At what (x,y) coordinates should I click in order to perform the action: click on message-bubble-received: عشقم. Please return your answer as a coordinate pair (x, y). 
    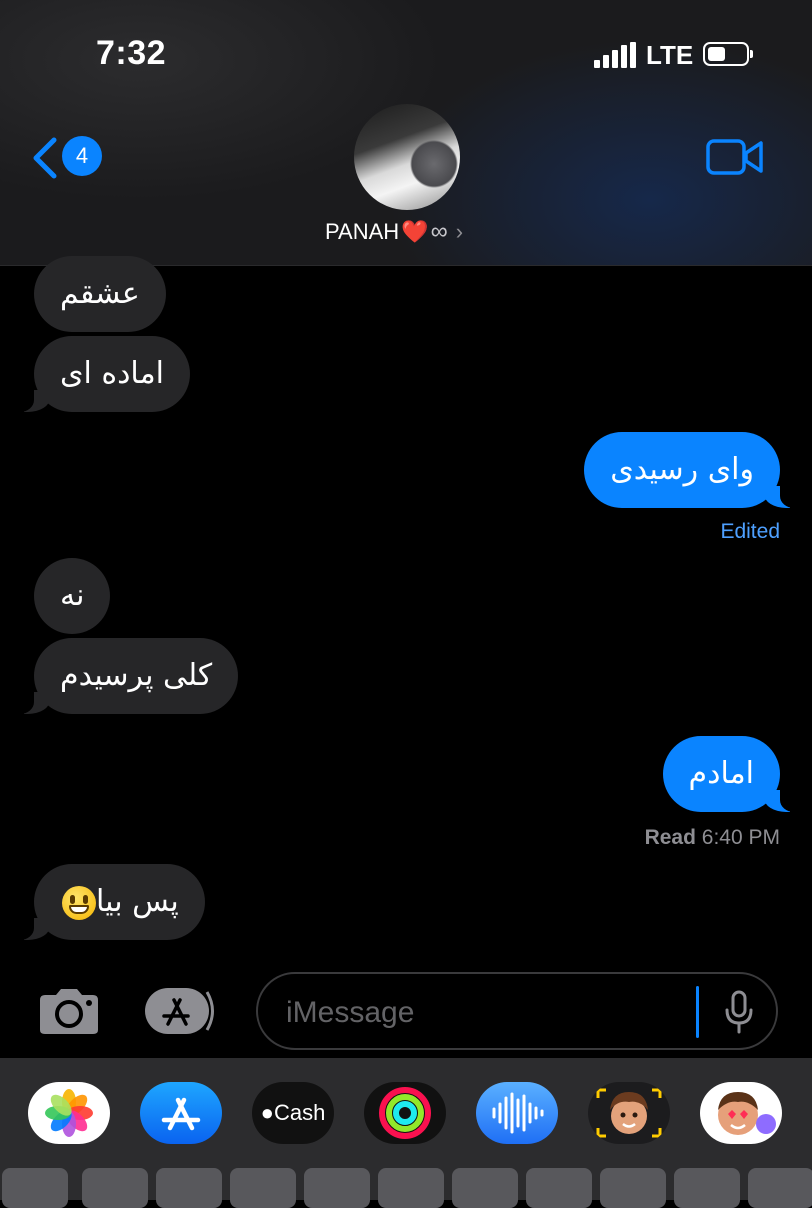
    Looking at the image, I should click on (100, 294).